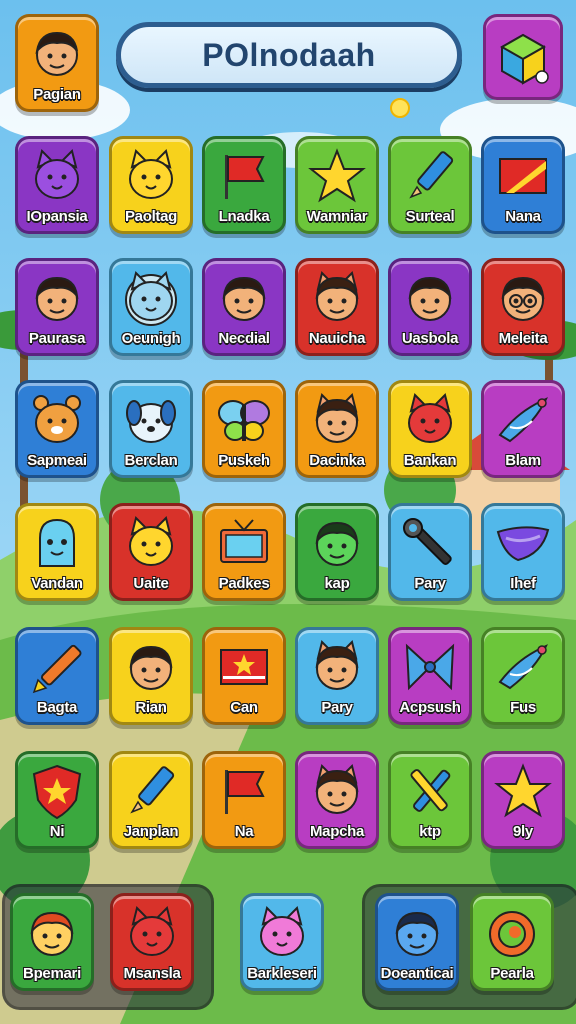 This screenshot has height=1024, width=576. Describe the element at coordinates (430, 831) in the screenshot. I see `tile-label: ktp` at that location.